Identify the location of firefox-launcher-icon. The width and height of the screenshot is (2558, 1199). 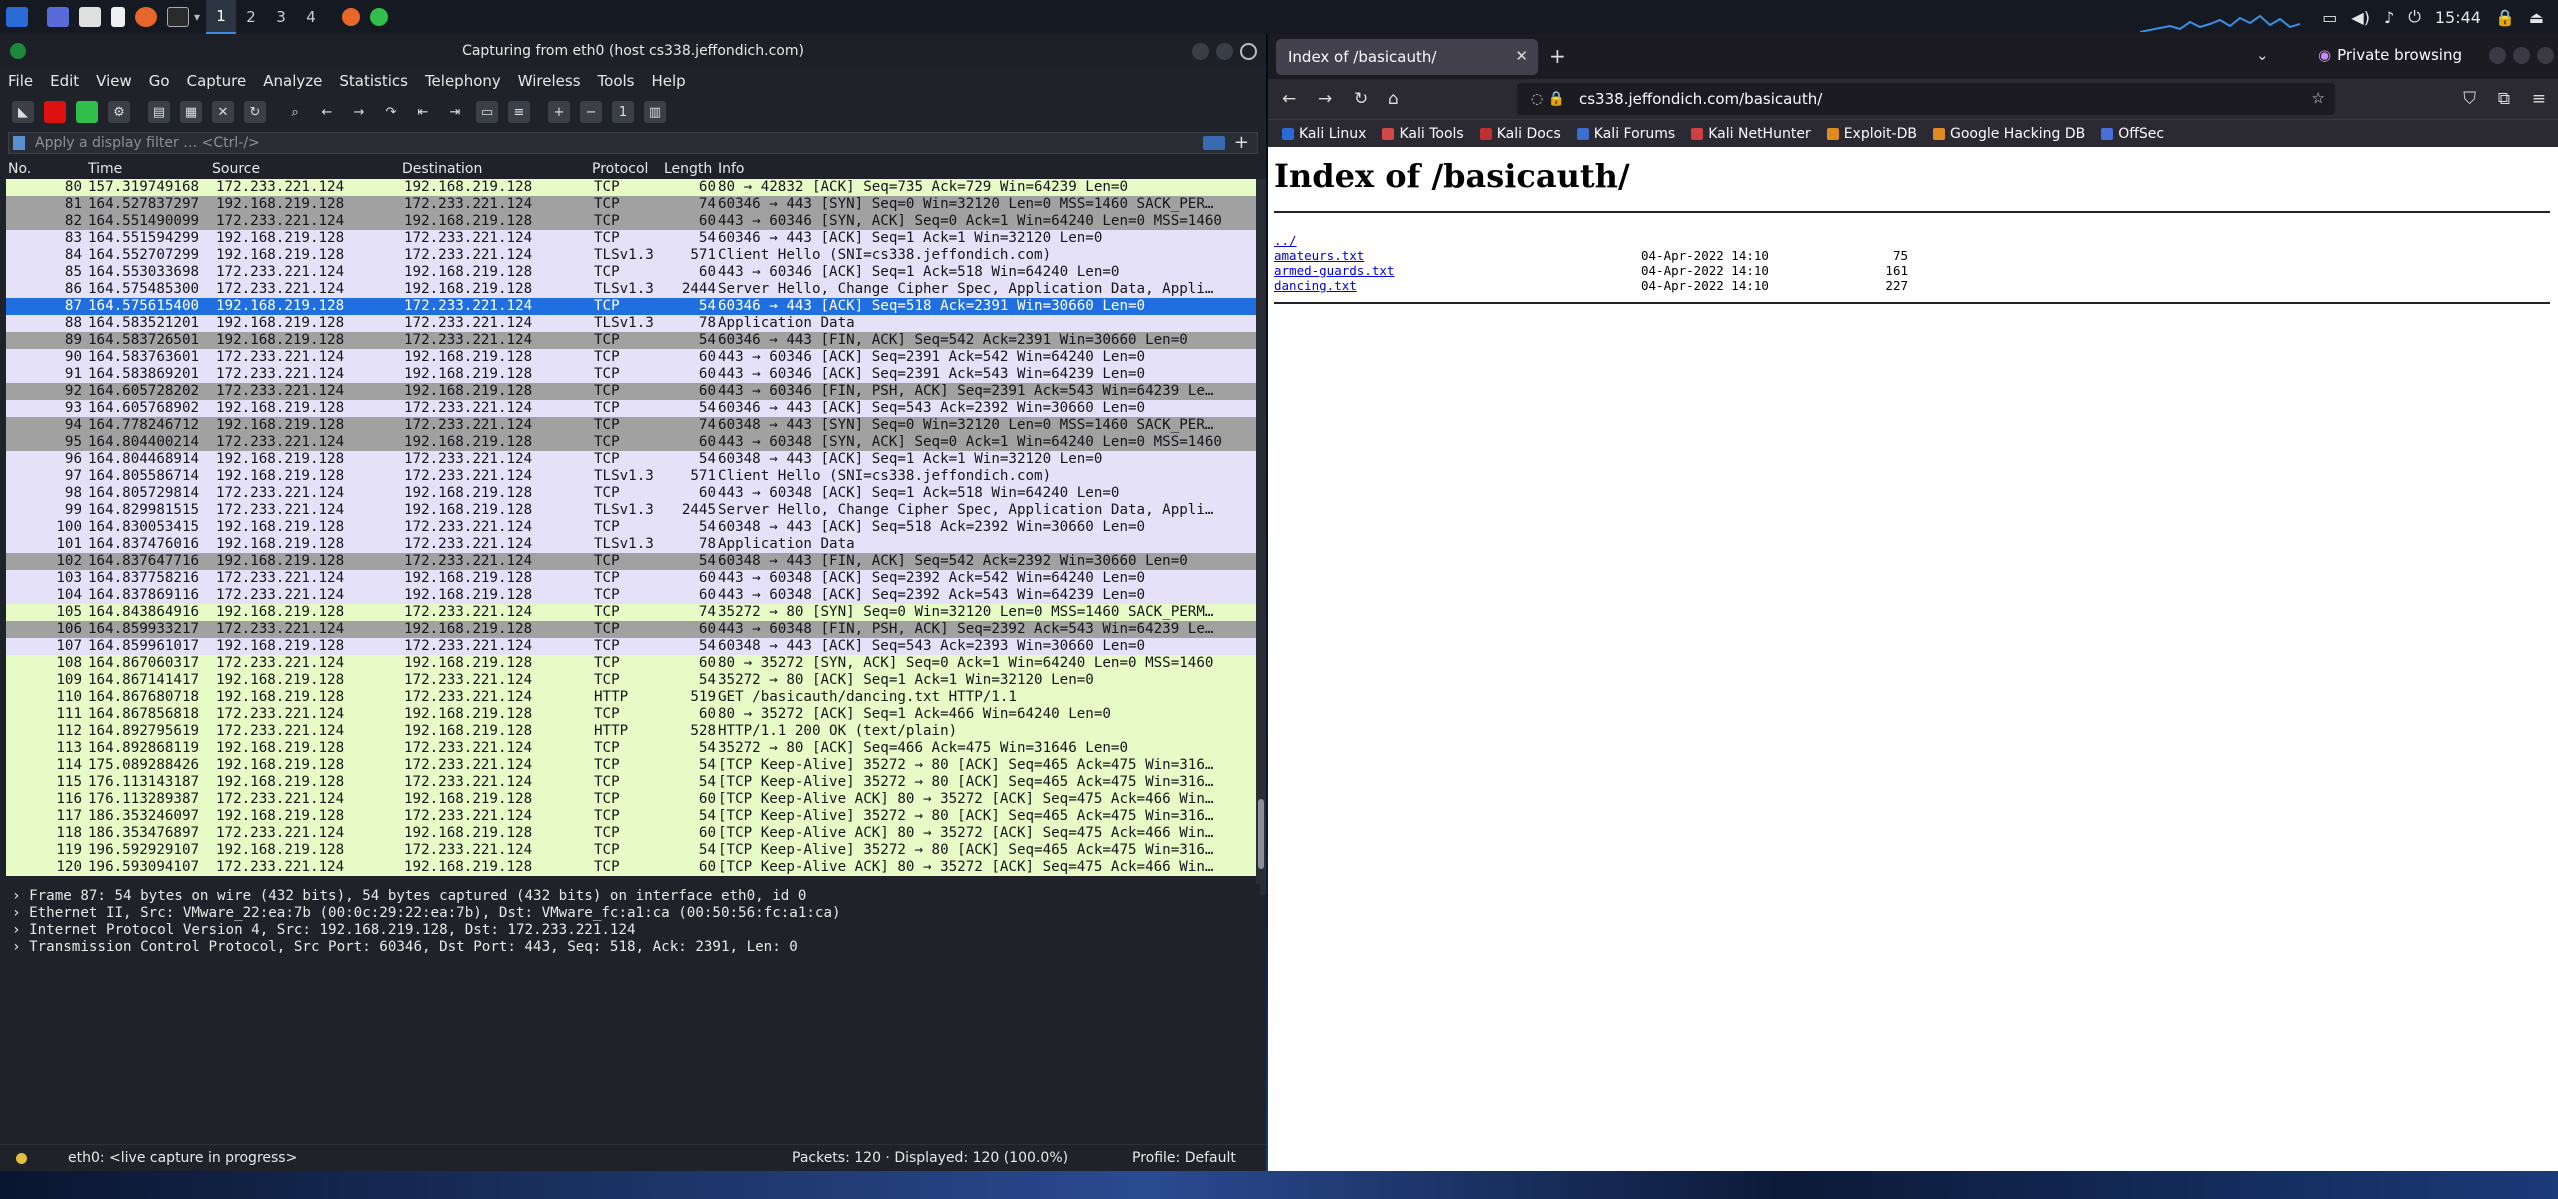
(146, 17).